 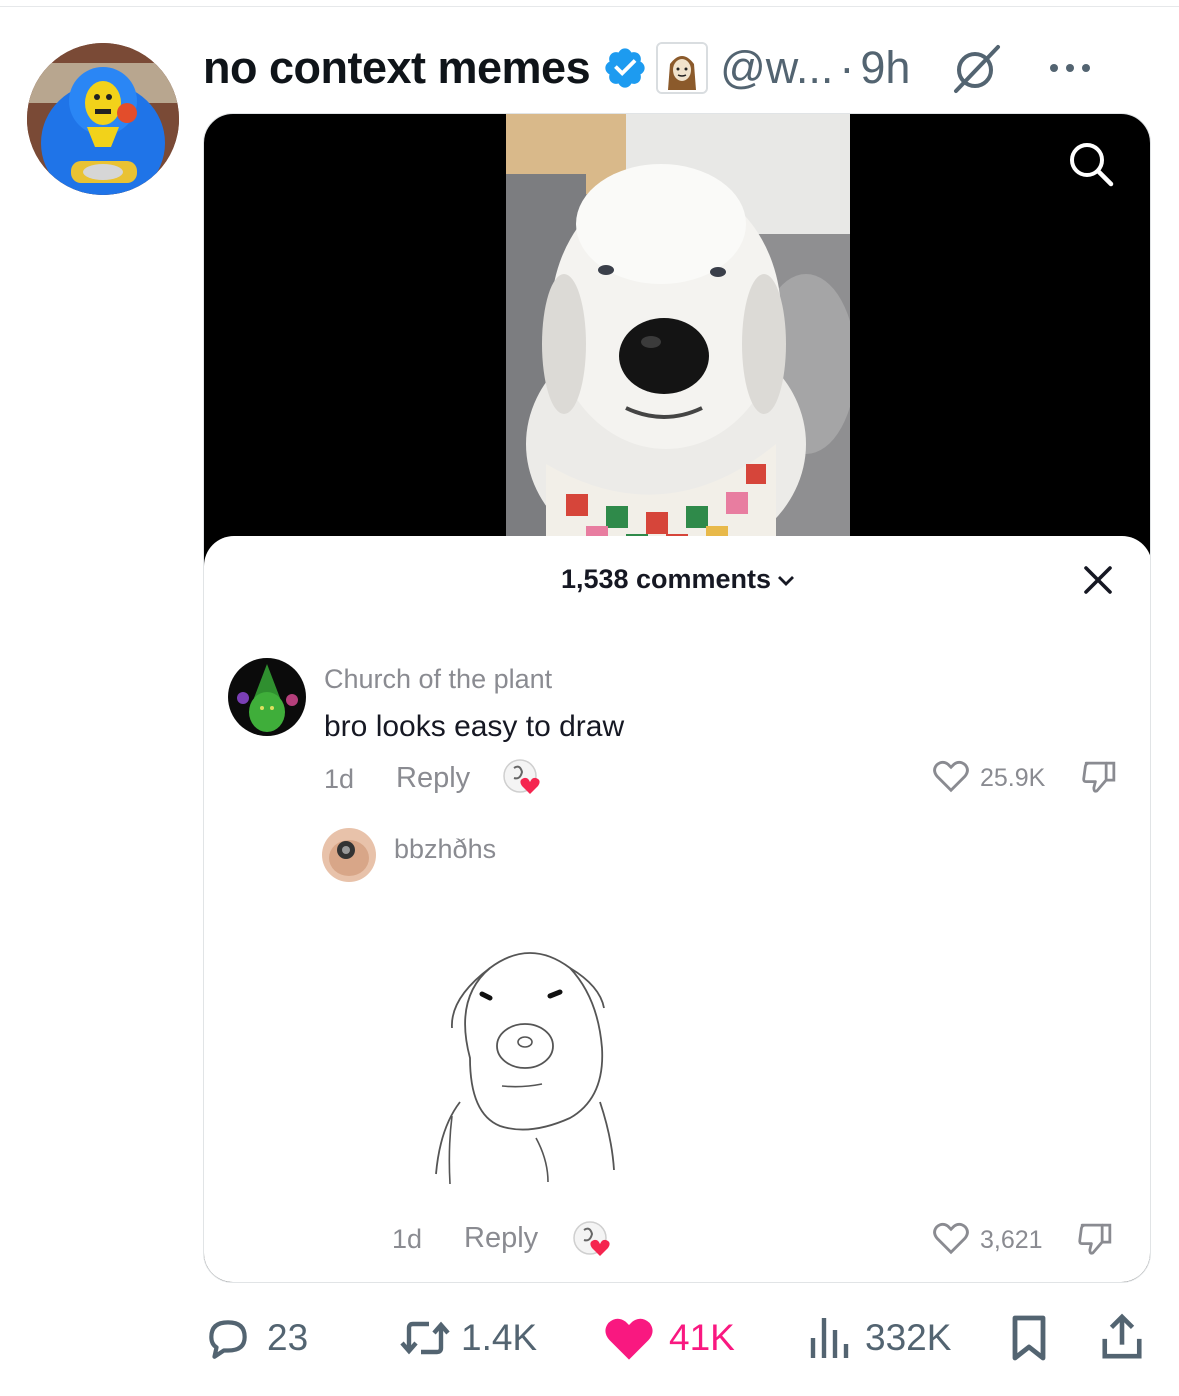 I want to click on comments-count-label: 1,538 comments, so click(x=666, y=579).